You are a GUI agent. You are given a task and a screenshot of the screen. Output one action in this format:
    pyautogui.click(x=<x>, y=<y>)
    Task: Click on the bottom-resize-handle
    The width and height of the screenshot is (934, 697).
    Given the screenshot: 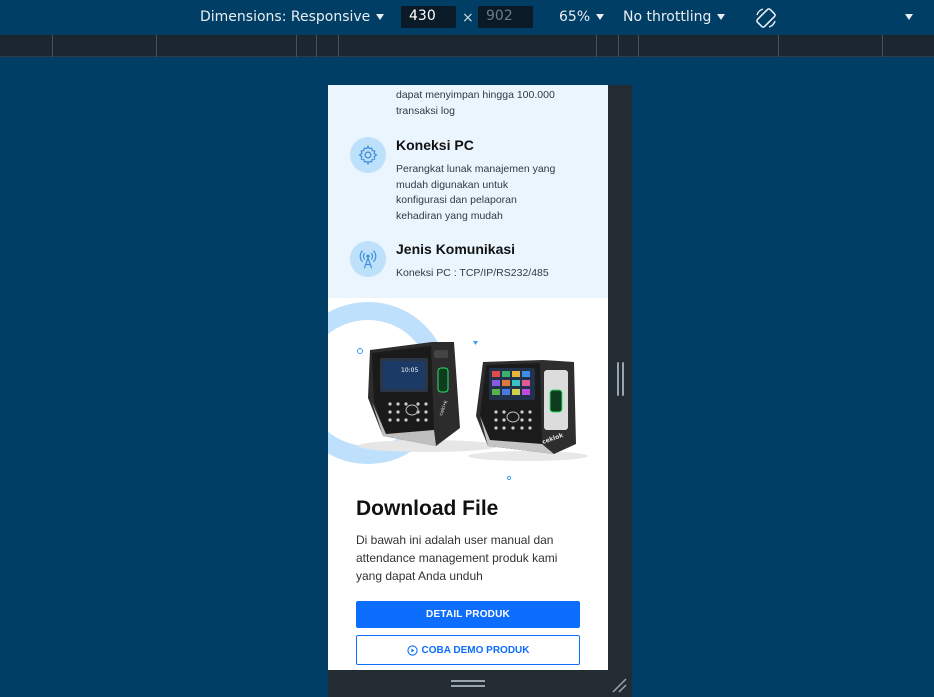 What is the action you would take?
    pyautogui.click(x=468, y=684)
    